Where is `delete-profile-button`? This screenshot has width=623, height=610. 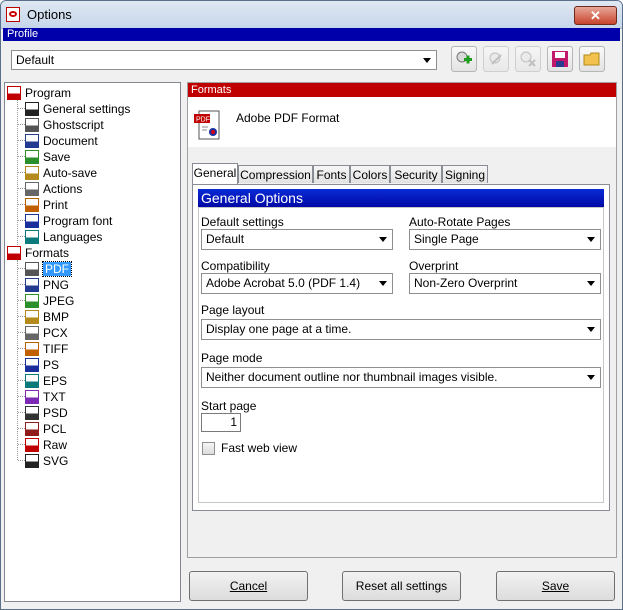 delete-profile-button is located at coordinates (528, 59).